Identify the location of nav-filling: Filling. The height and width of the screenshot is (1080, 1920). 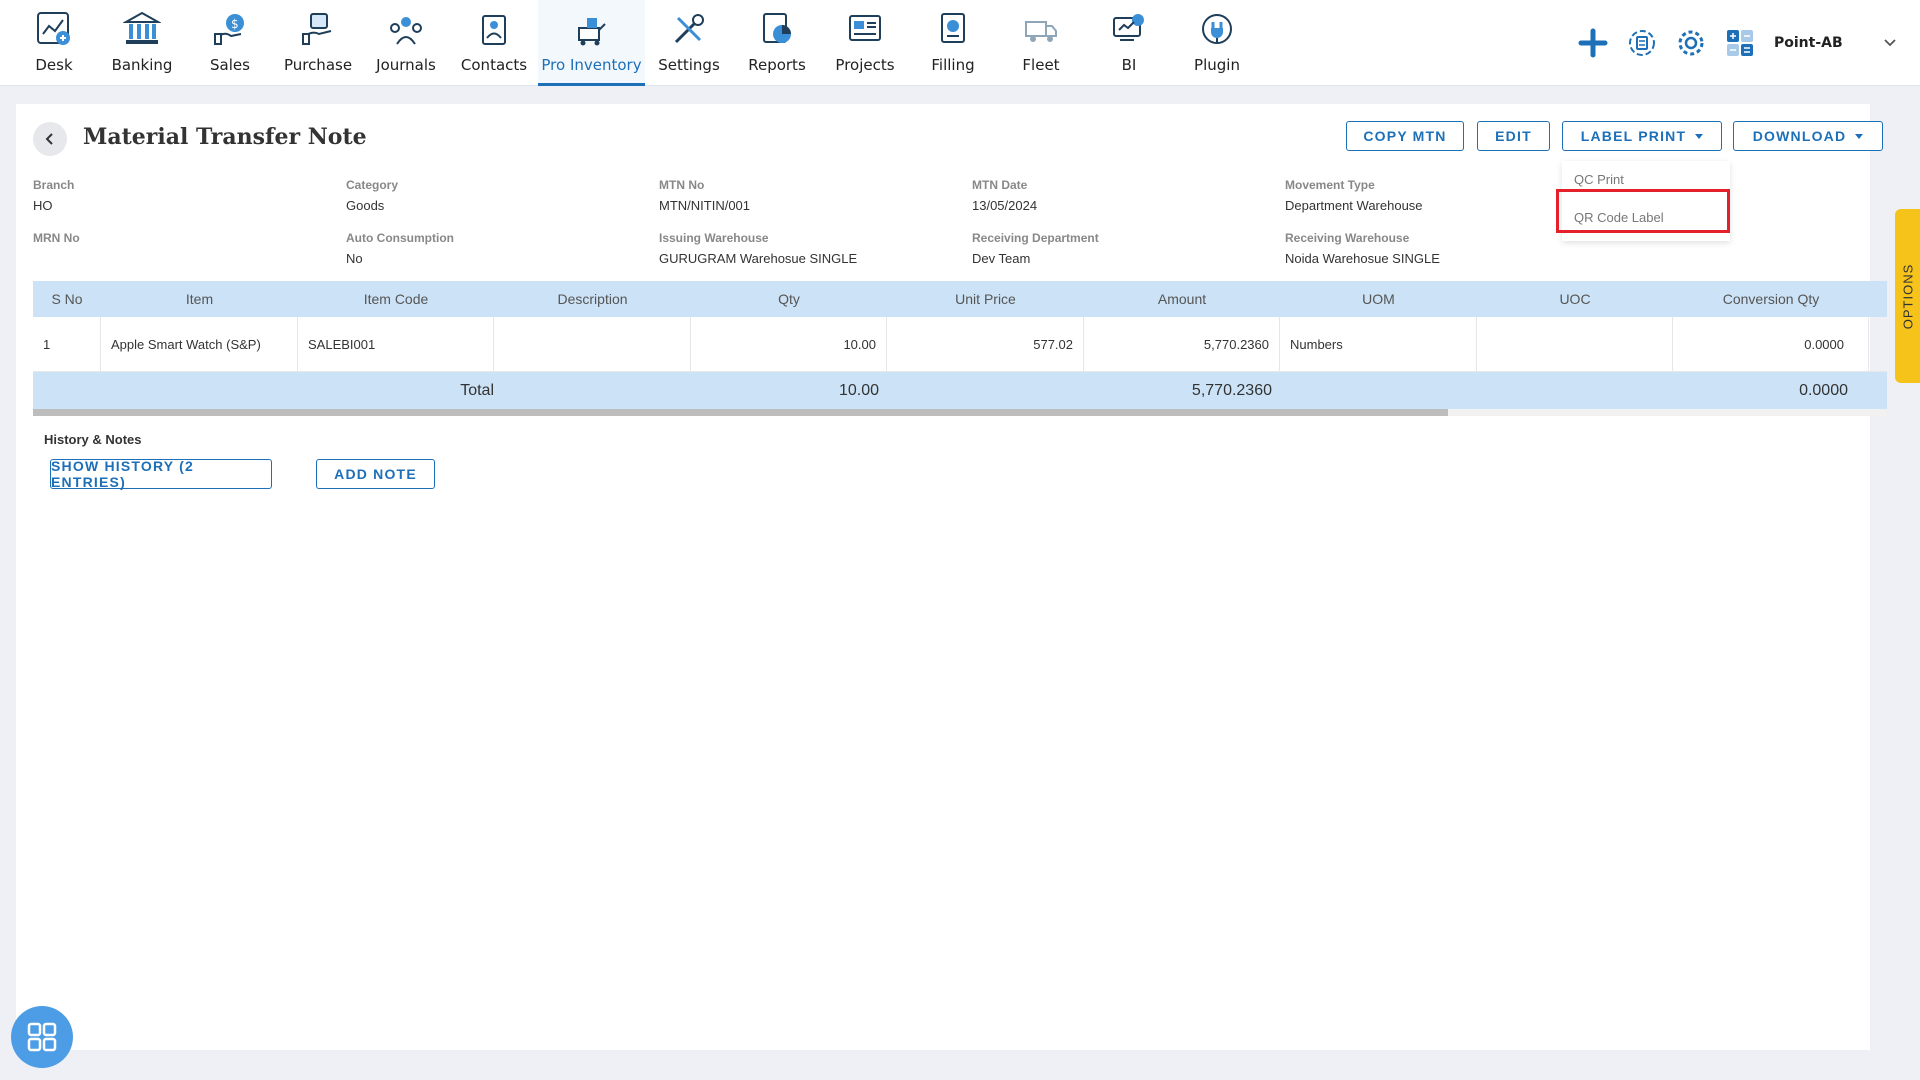
(953, 43).